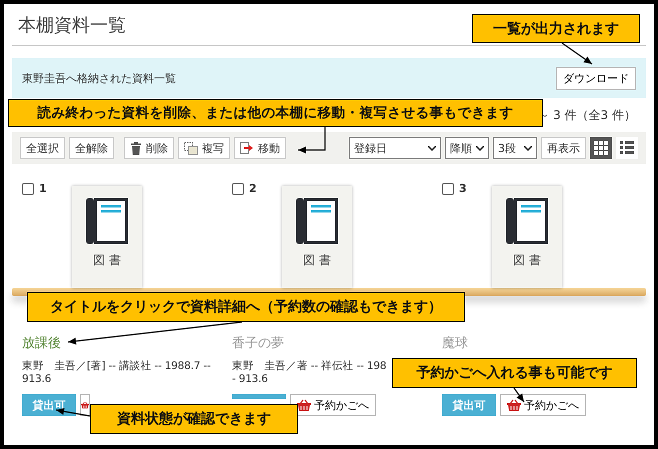 Image resolution: width=658 pixels, height=449 pixels. I want to click on grid-view-button, so click(601, 148).